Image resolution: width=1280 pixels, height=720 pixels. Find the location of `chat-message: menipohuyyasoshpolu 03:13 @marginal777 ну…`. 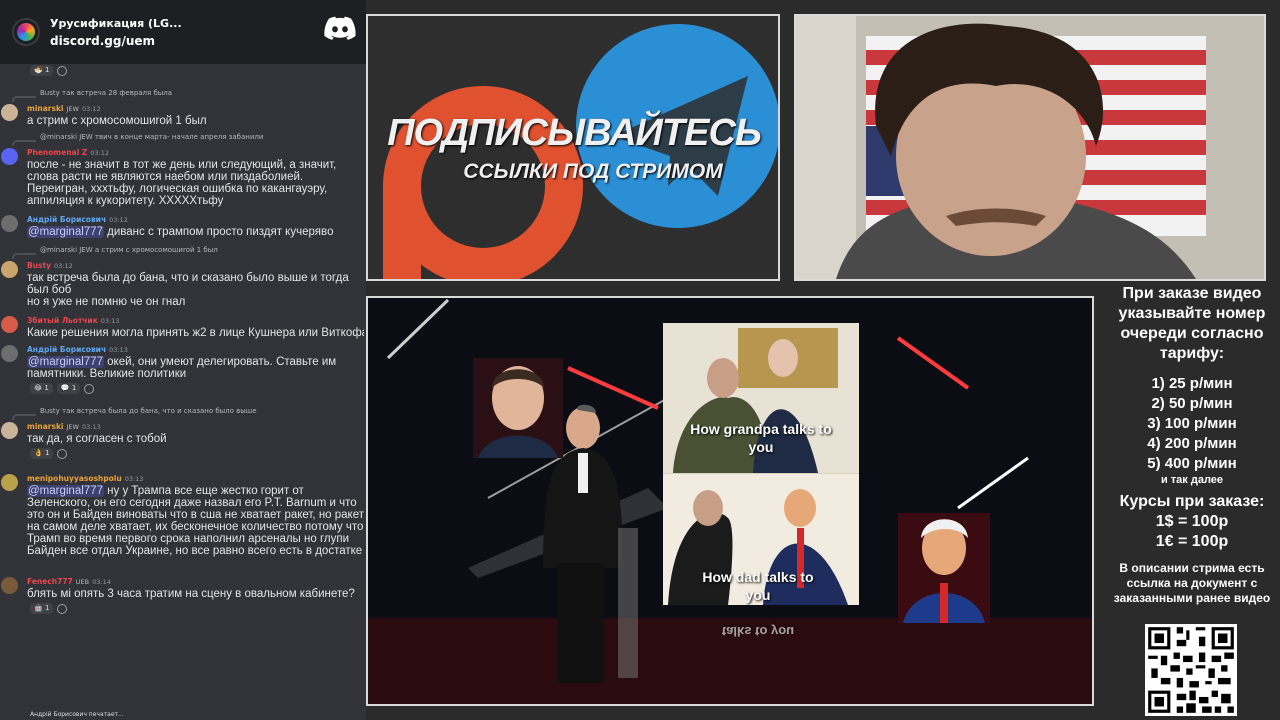

chat-message: menipohuyyasoshpolu 03:13 @marginal777 ну… is located at coordinates (183, 520).